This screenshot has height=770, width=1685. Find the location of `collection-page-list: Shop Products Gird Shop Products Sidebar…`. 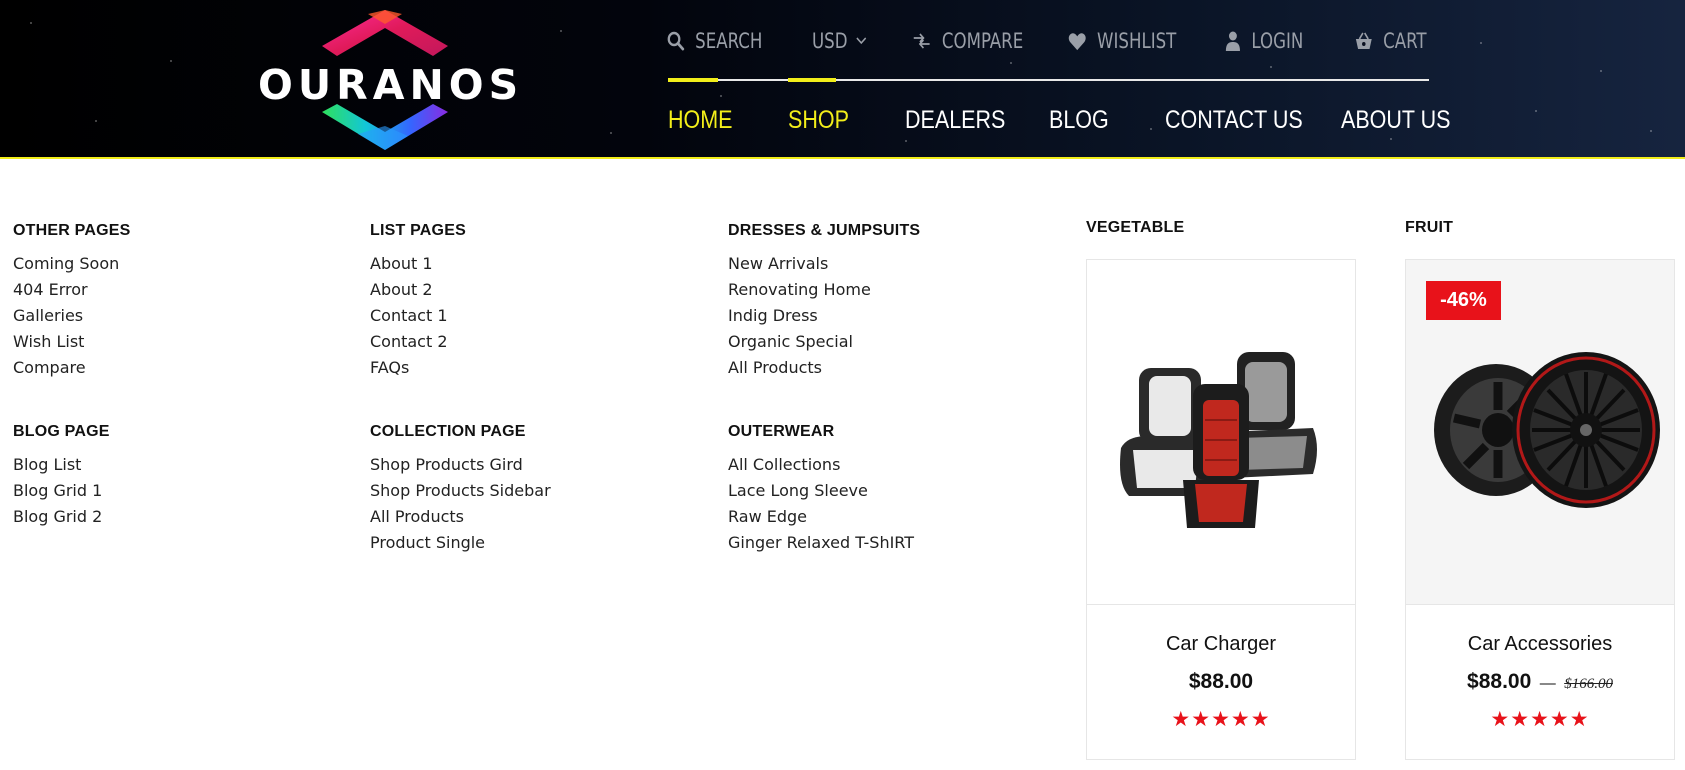

collection-page-list: Shop Products Gird Shop Products Sidebar… is located at coordinates (460, 504).